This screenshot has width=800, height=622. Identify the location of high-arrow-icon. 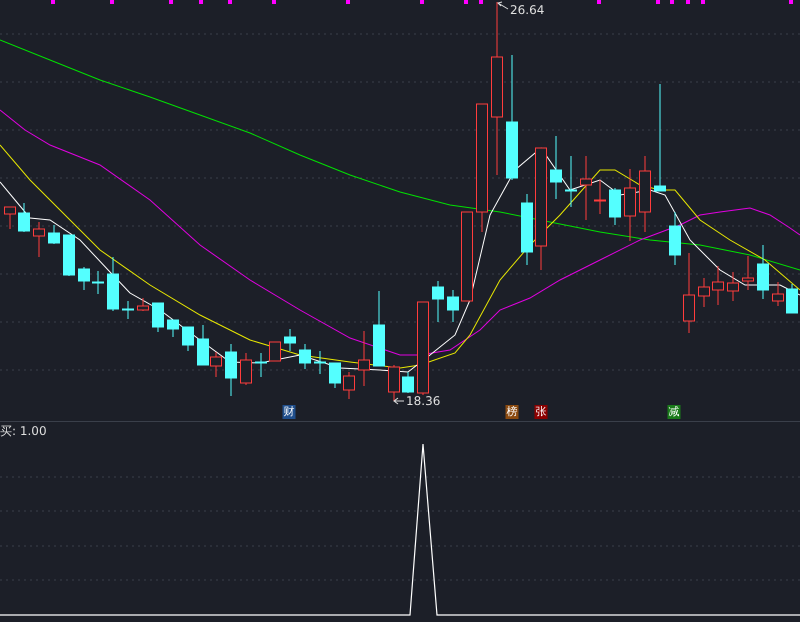
(502, 6).